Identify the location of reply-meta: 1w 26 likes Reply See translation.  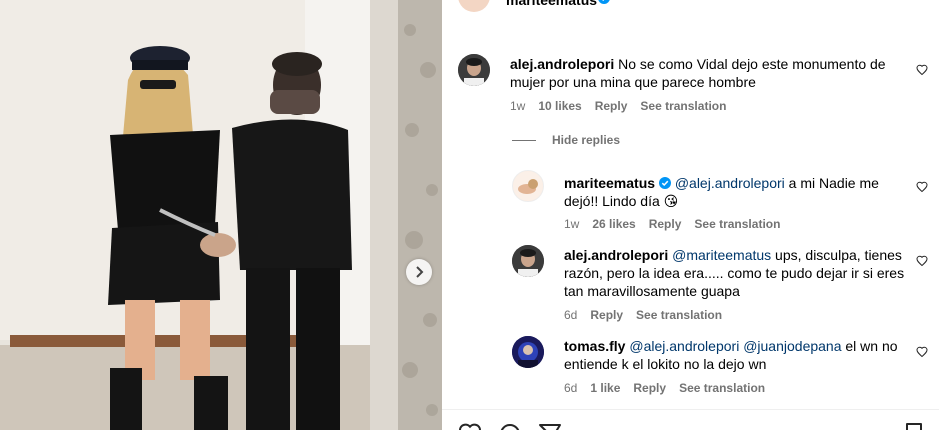
(678, 224).